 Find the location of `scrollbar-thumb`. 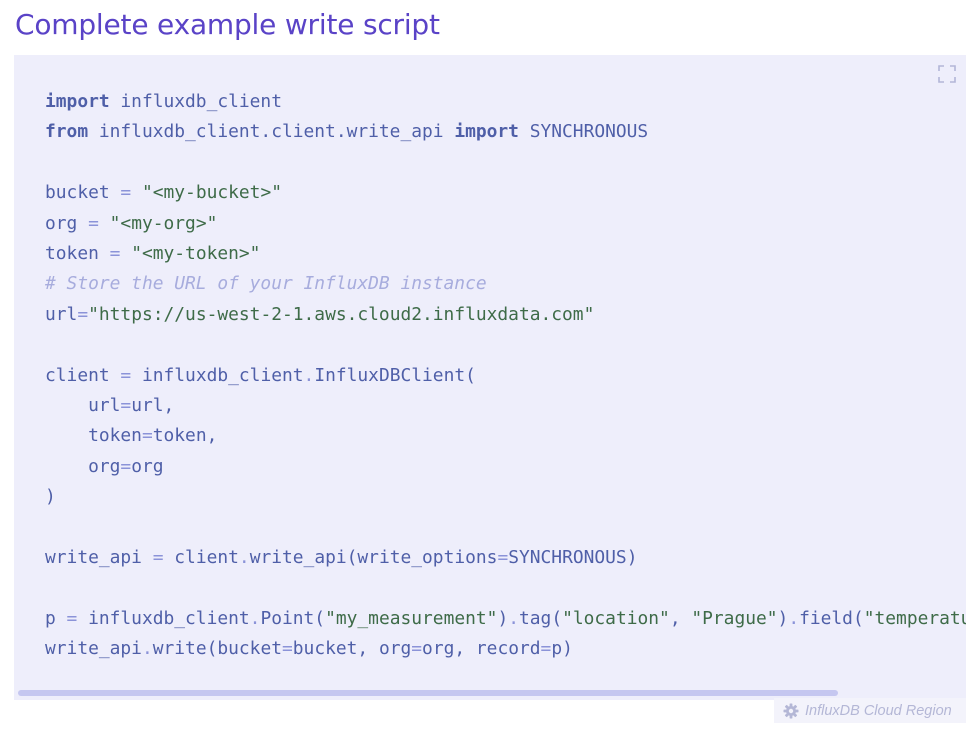

scrollbar-thumb is located at coordinates (428, 693).